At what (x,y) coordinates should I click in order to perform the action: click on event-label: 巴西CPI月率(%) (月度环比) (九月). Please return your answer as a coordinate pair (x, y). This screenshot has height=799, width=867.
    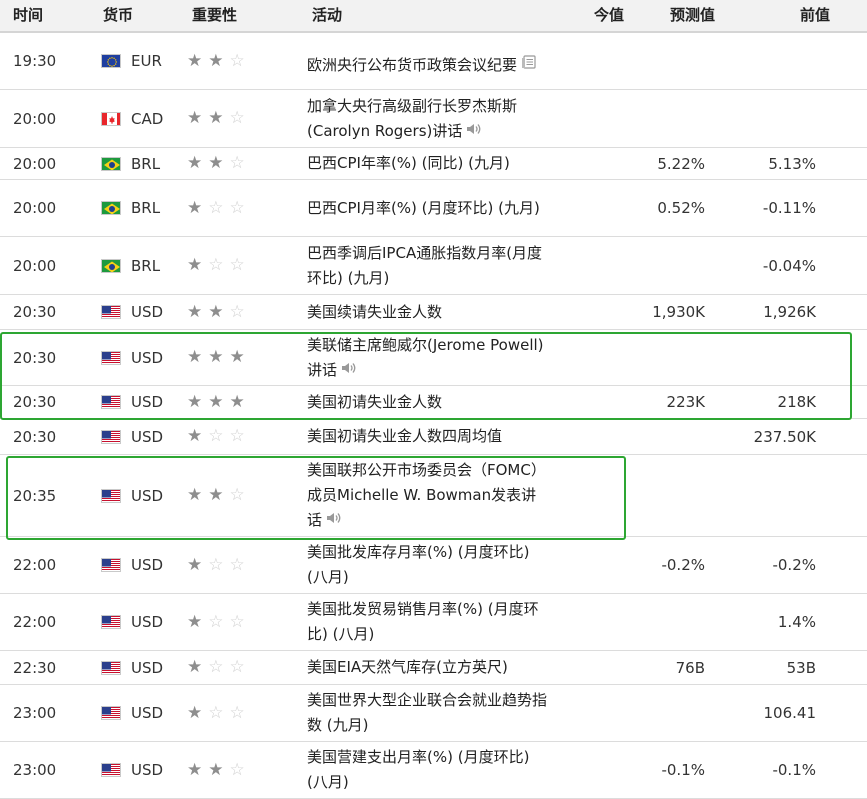
    Looking at the image, I should click on (423, 208).